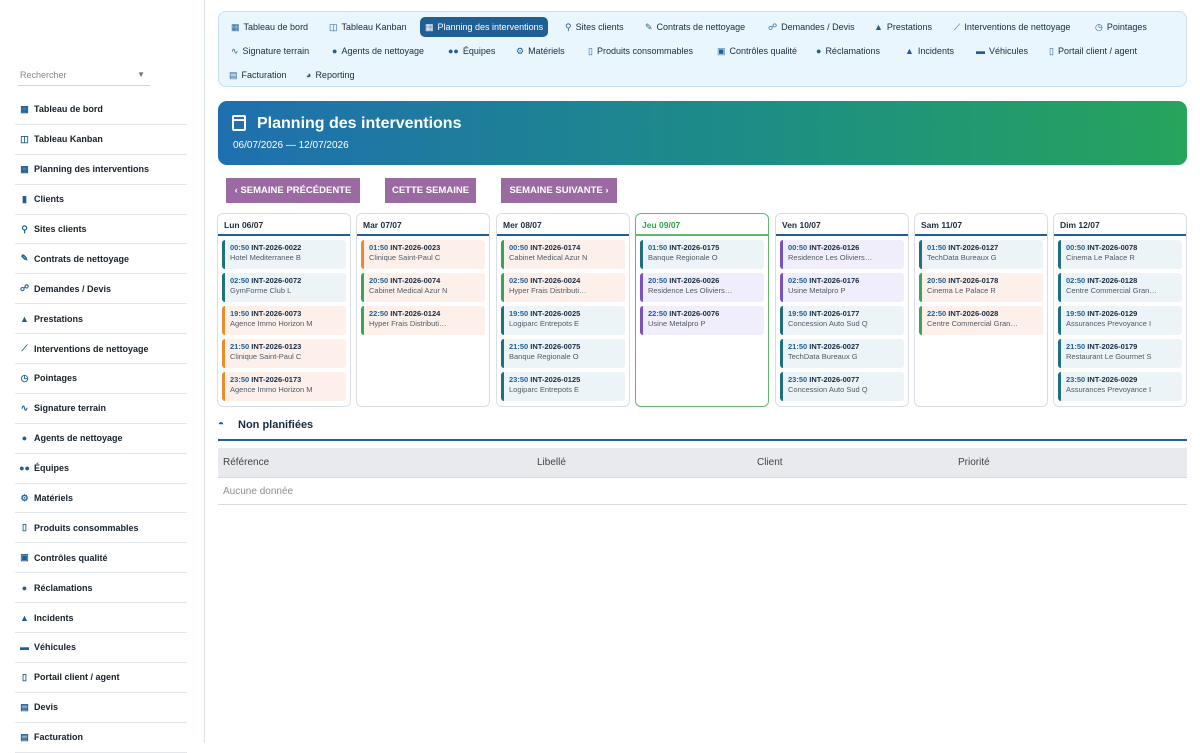 The image size is (1200, 753). I want to click on nav-item: ▣ Contrôles qualité, so click(757, 51).